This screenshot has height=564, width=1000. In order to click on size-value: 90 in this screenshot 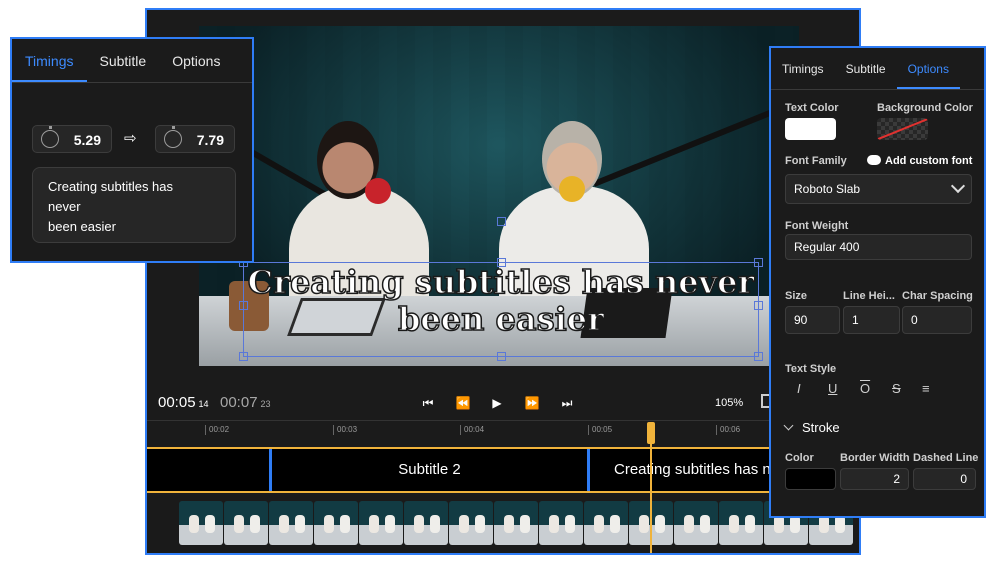, I will do `click(801, 320)`.